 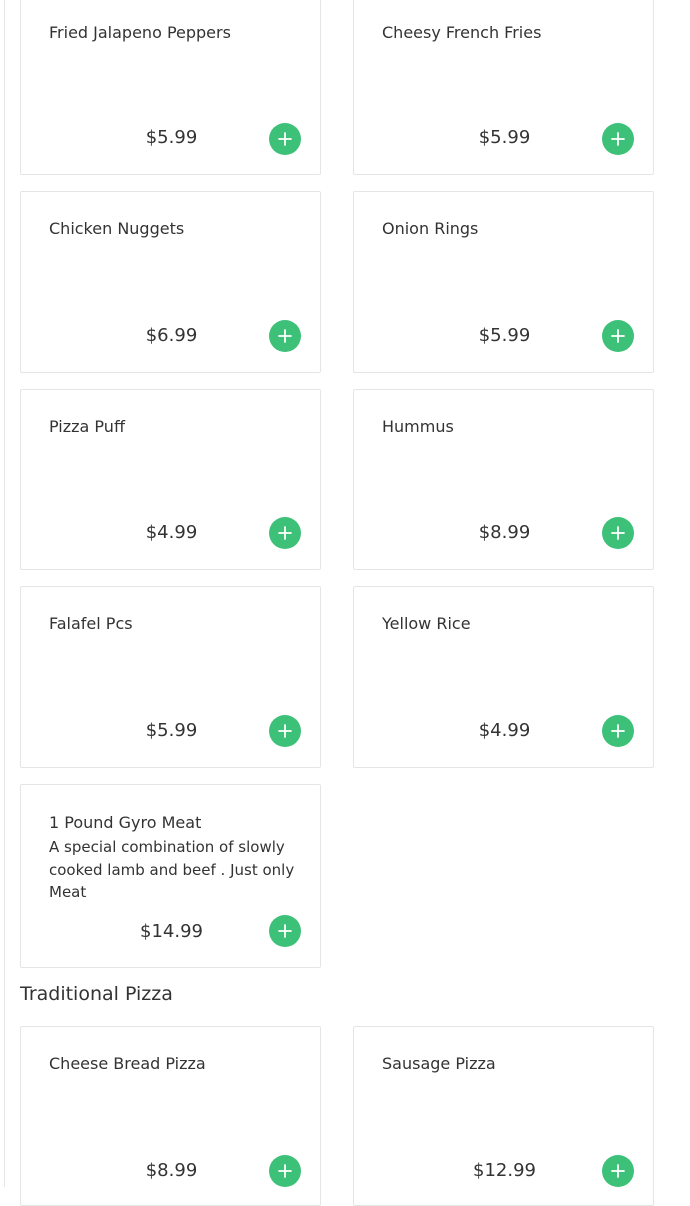 What do you see at coordinates (503, 479) in the screenshot?
I see `menu-item-card: Hummus $8.99` at bounding box center [503, 479].